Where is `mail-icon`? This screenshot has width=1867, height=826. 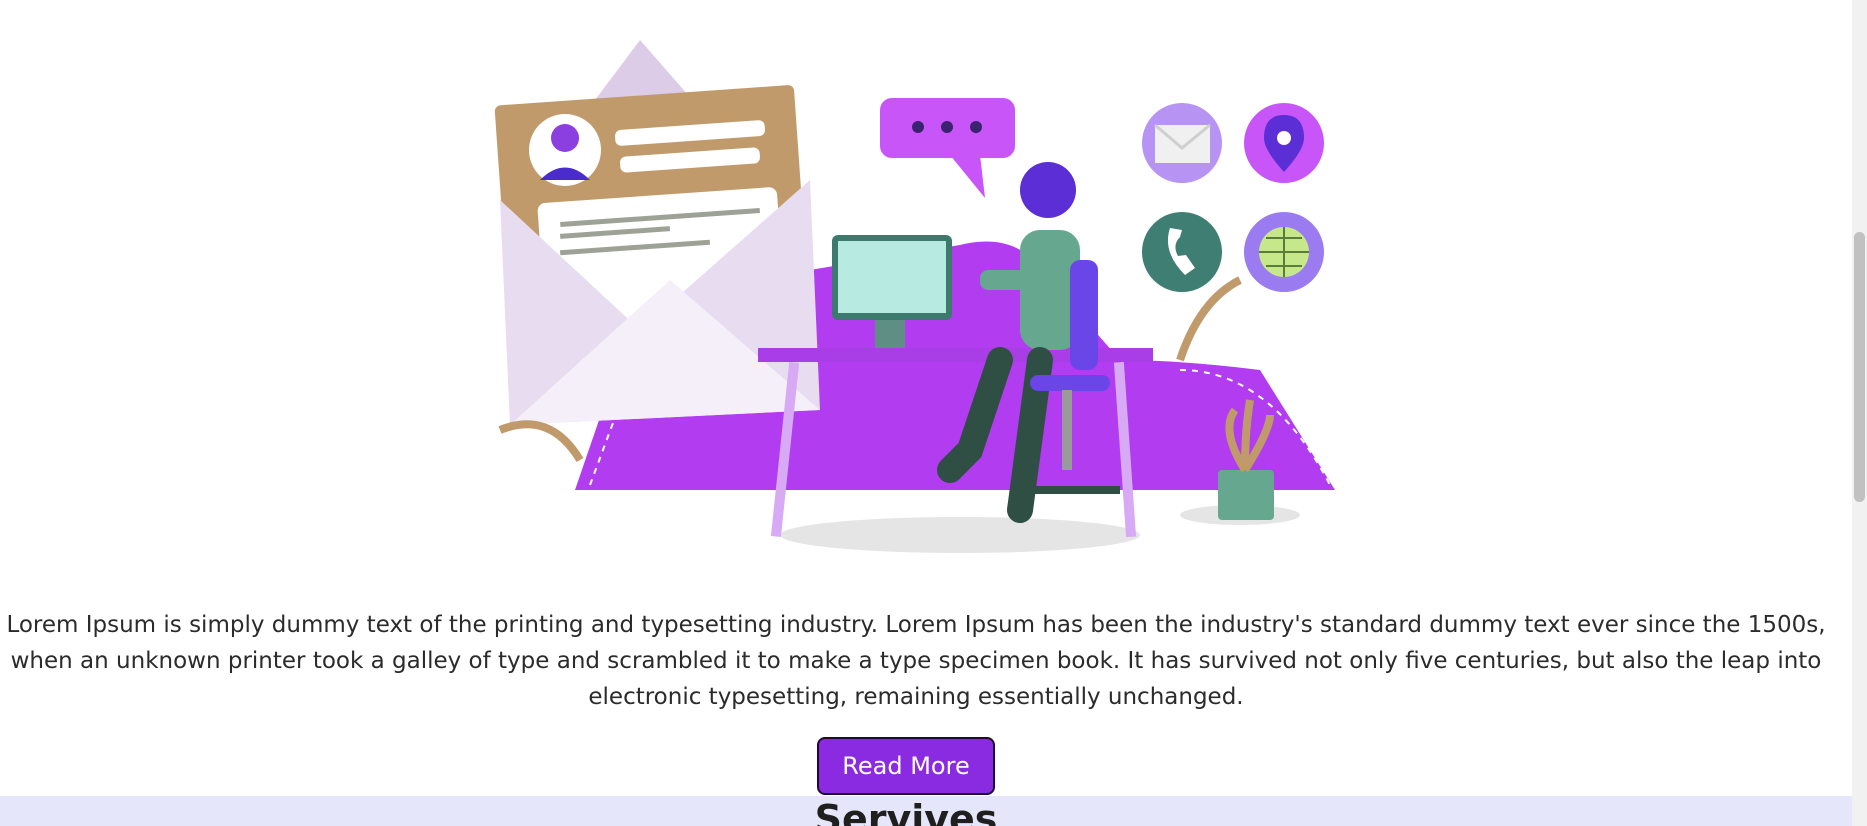
mail-icon is located at coordinates (1182, 143).